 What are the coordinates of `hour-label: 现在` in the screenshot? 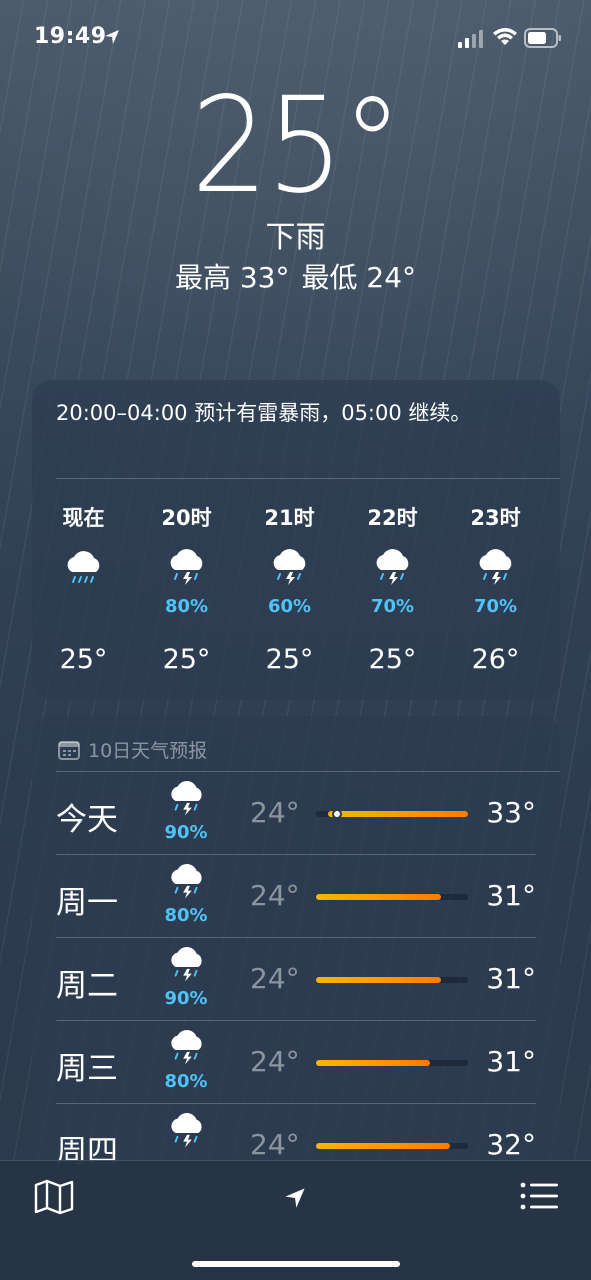 It's located at (83, 518).